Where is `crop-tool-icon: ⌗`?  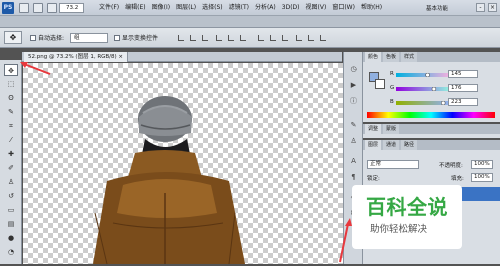 crop-tool-icon: ⌗ is located at coordinates (11, 126).